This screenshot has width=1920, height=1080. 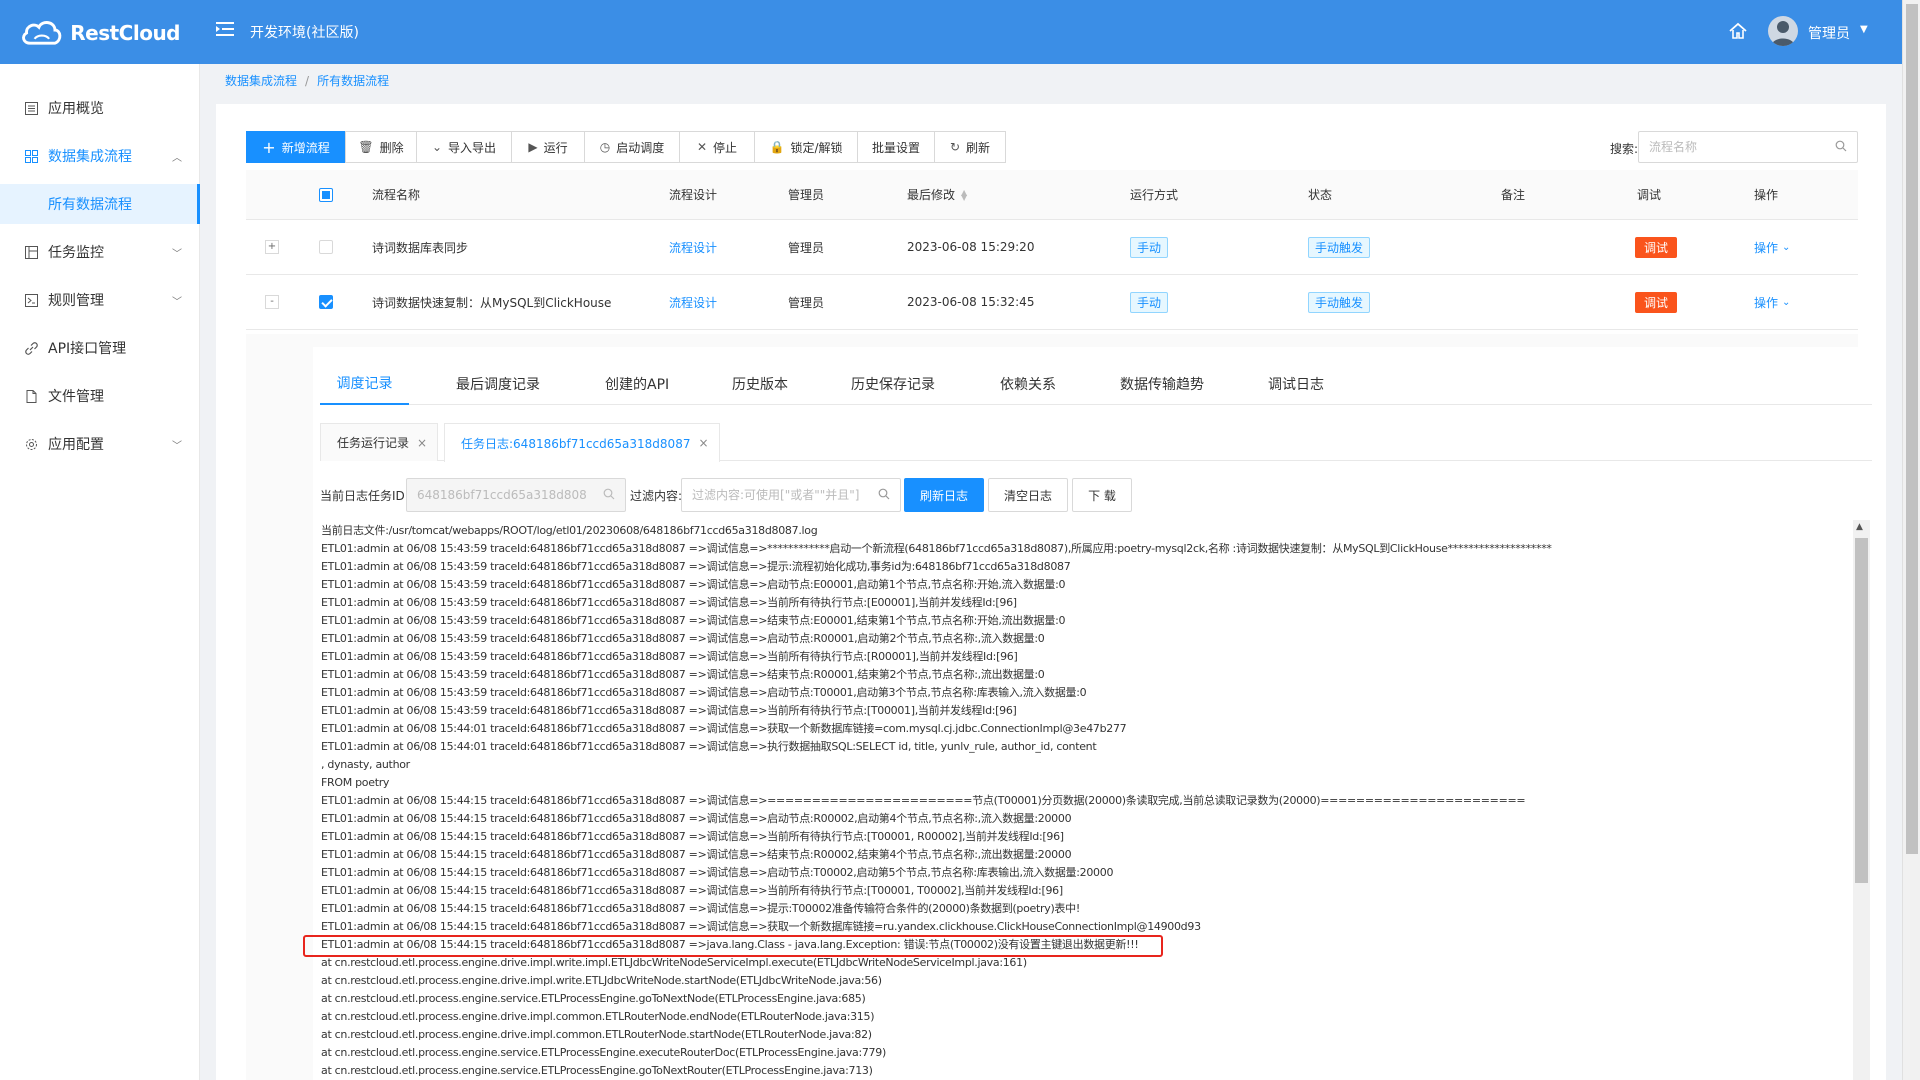 What do you see at coordinates (964, 194) in the screenshot?
I see `sort-icon: ▲ ▼` at bounding box center [964, 194].